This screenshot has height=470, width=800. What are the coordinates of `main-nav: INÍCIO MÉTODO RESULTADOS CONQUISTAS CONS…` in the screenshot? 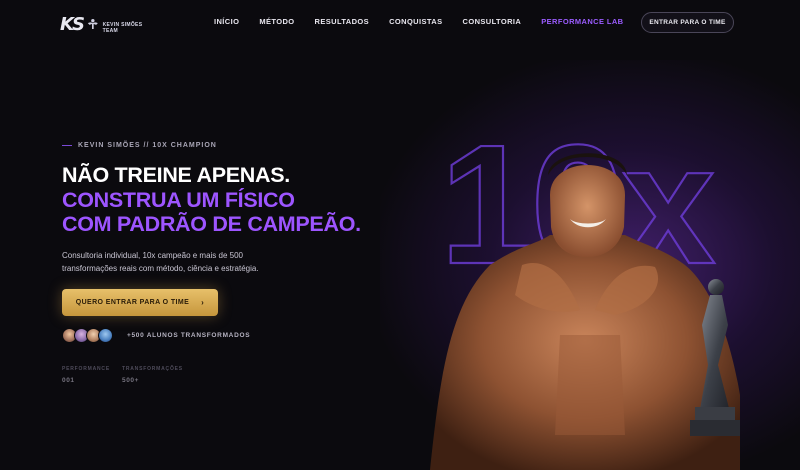 It's located at (419, 21).